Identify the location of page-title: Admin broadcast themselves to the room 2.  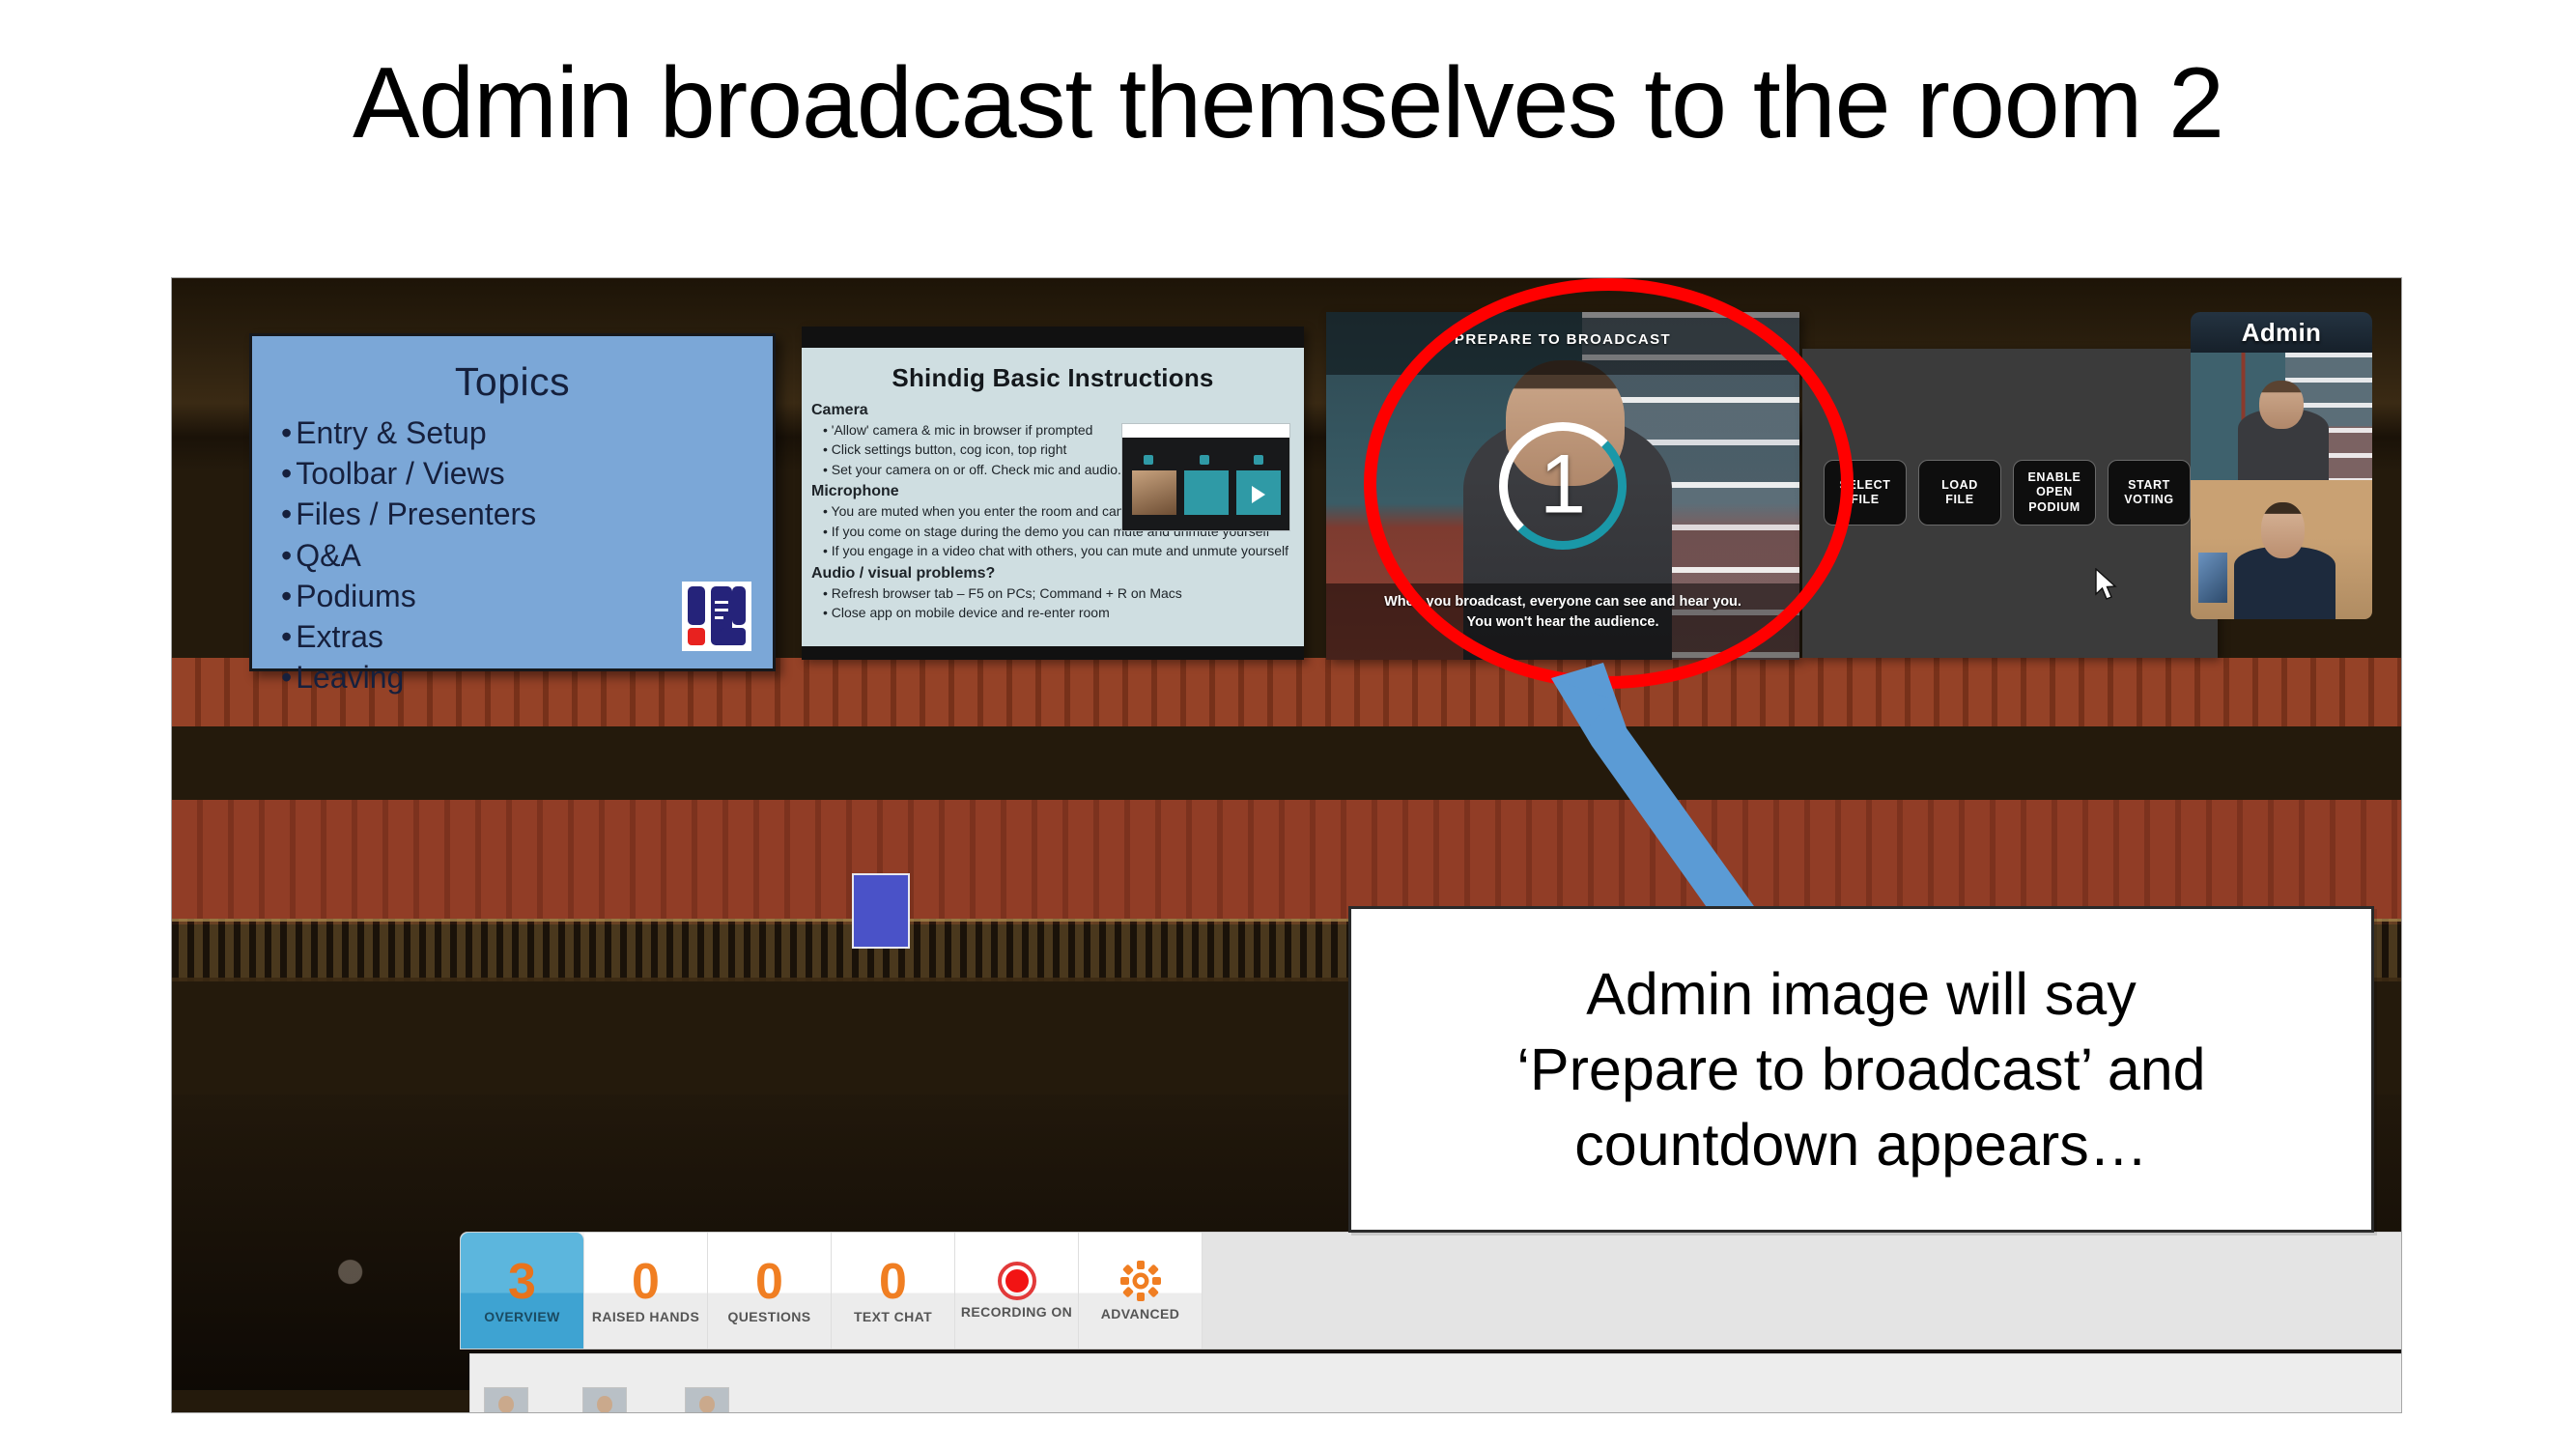
(1288, 103).